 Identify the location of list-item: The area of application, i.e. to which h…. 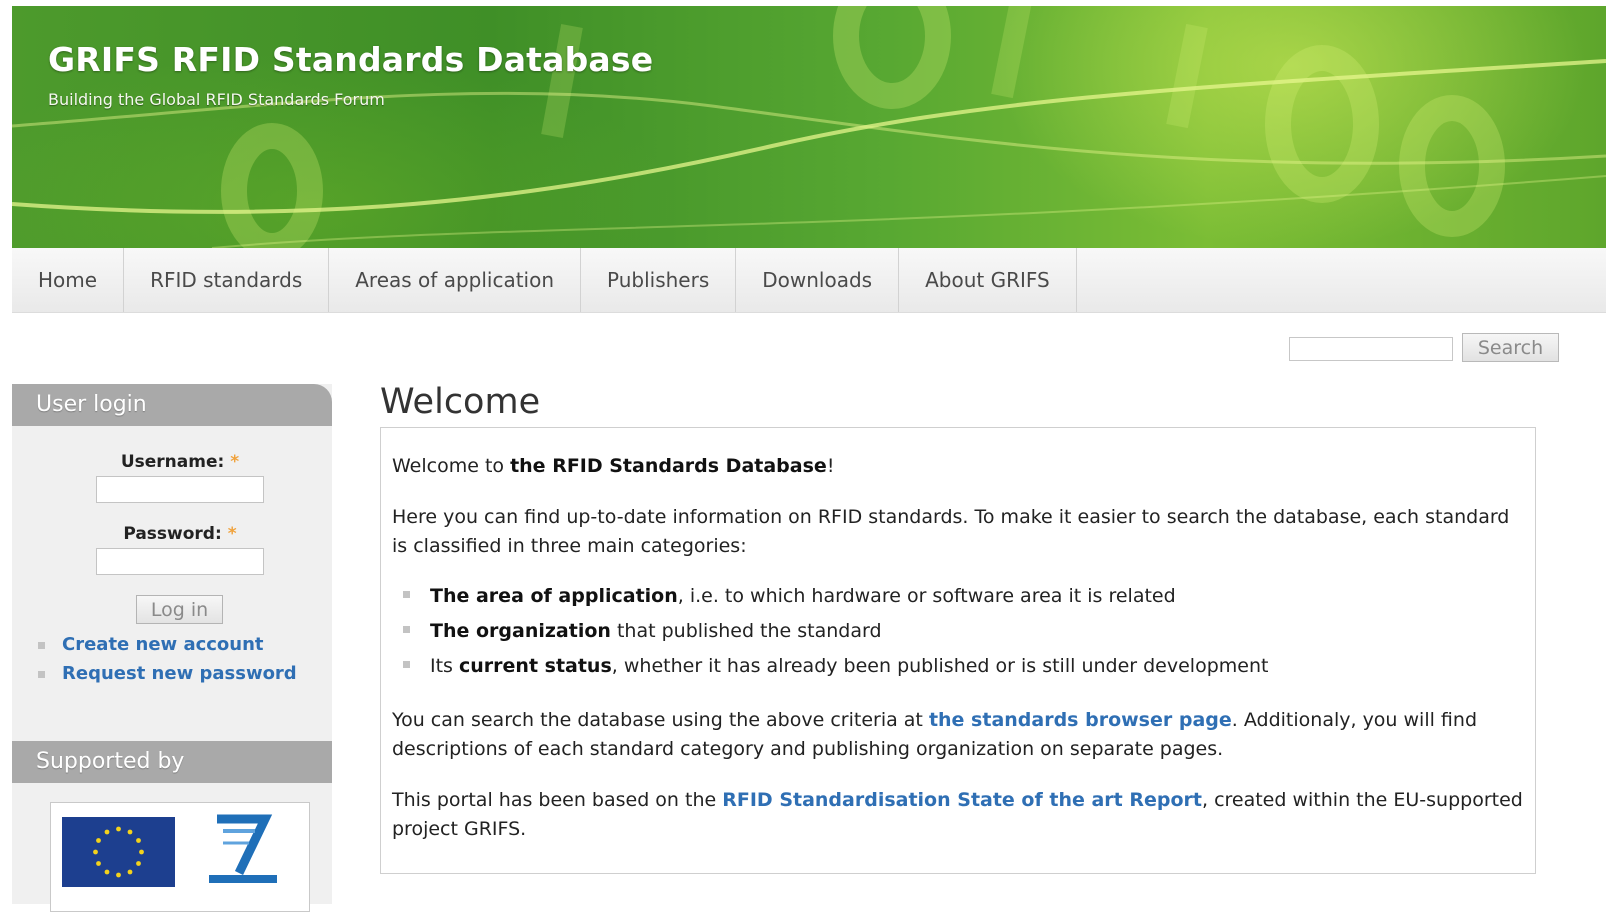
(957, 598).